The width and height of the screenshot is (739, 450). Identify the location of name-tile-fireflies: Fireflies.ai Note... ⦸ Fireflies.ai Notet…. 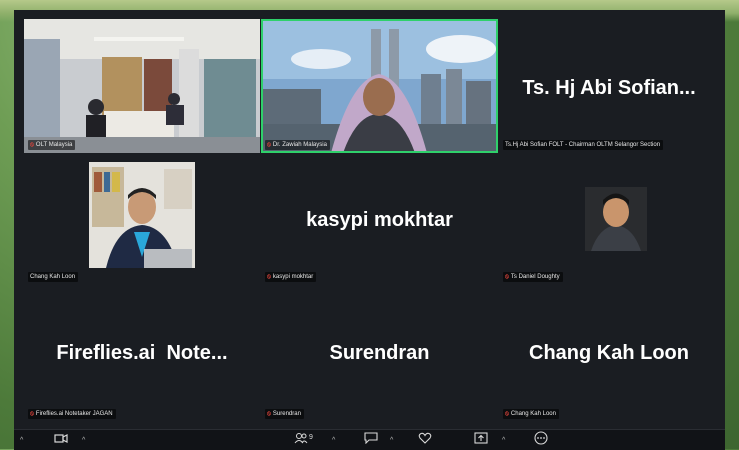
(142, 356).